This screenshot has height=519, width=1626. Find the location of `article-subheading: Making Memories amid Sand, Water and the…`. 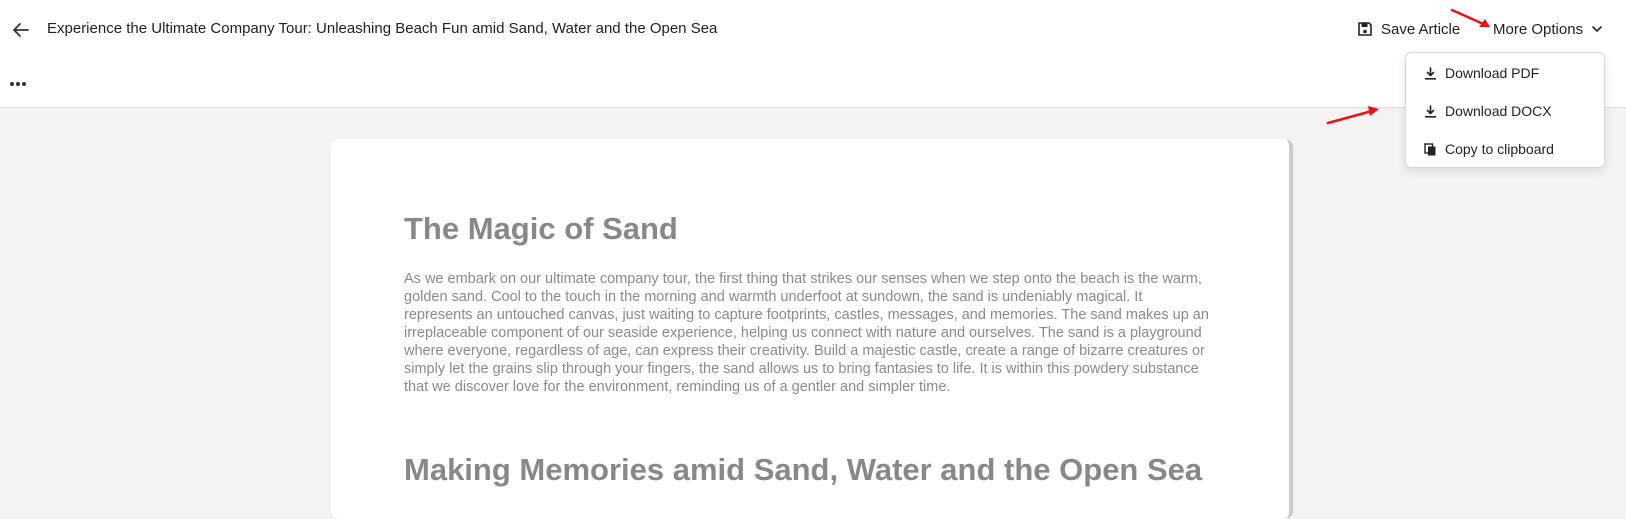

article-subheading: Making Memories amid Sand, Water and the… is located at coordinates (803, 469).